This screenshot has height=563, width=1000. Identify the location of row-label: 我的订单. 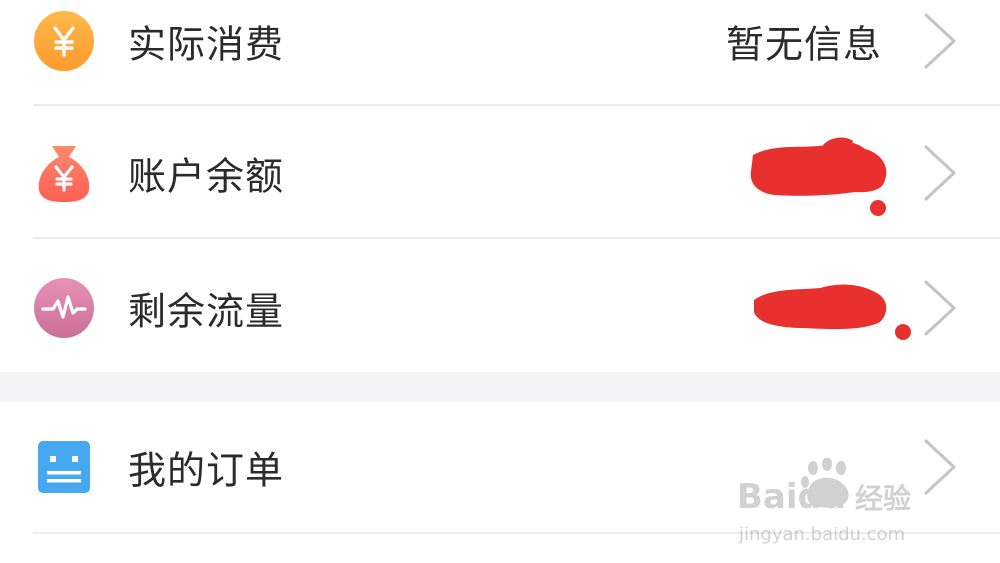
(206, 470).